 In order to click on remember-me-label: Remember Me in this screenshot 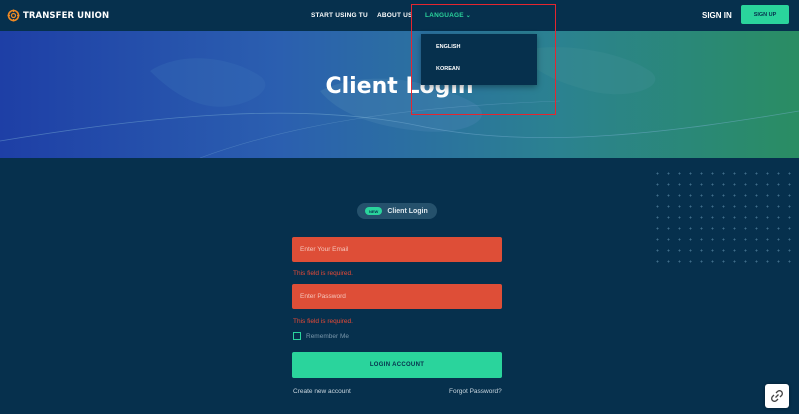, I will do `click(327, 336)`.